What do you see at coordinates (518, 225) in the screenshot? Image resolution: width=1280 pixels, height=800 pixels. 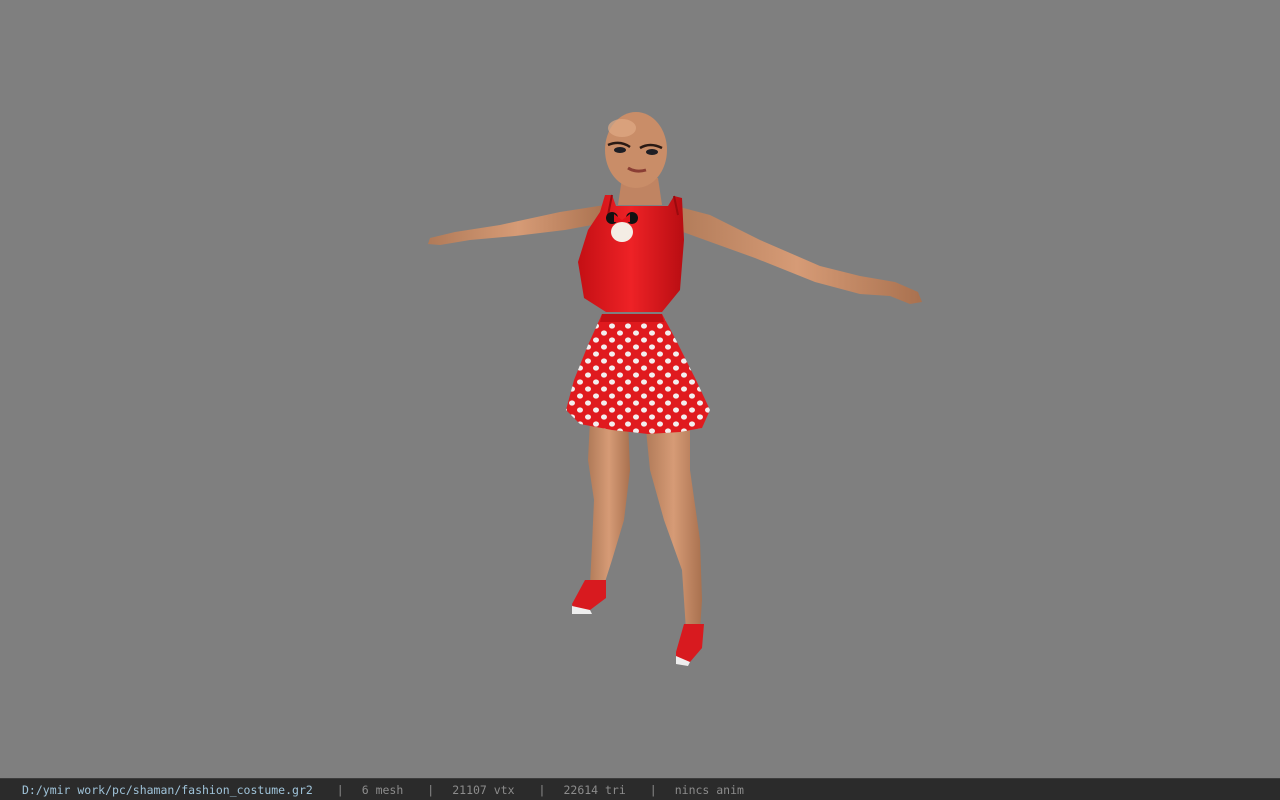 I see `left-arm` at bounding box center [518, 225].